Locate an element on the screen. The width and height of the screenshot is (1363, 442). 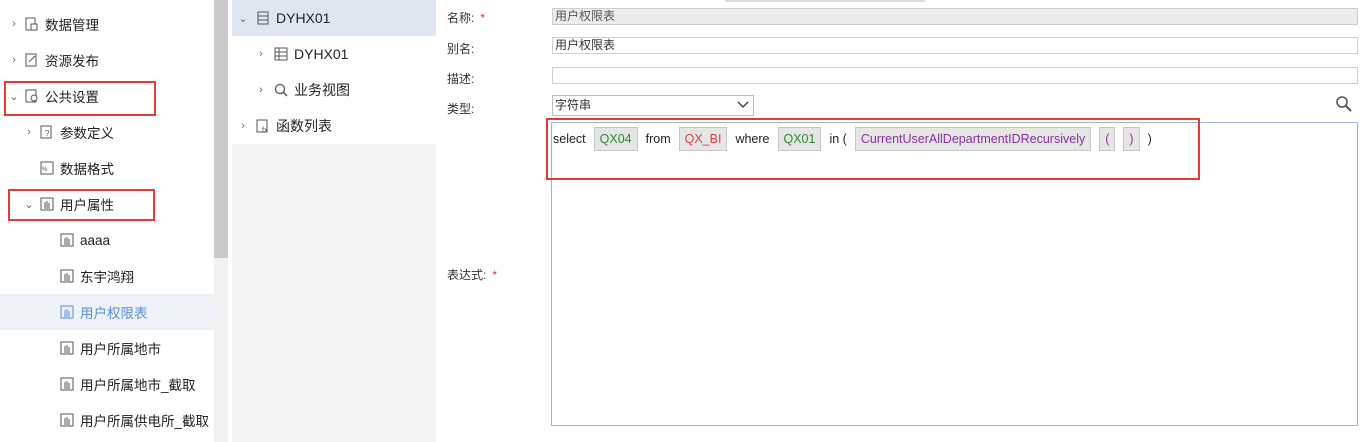
database-icon is located at coordinates (263, 18).